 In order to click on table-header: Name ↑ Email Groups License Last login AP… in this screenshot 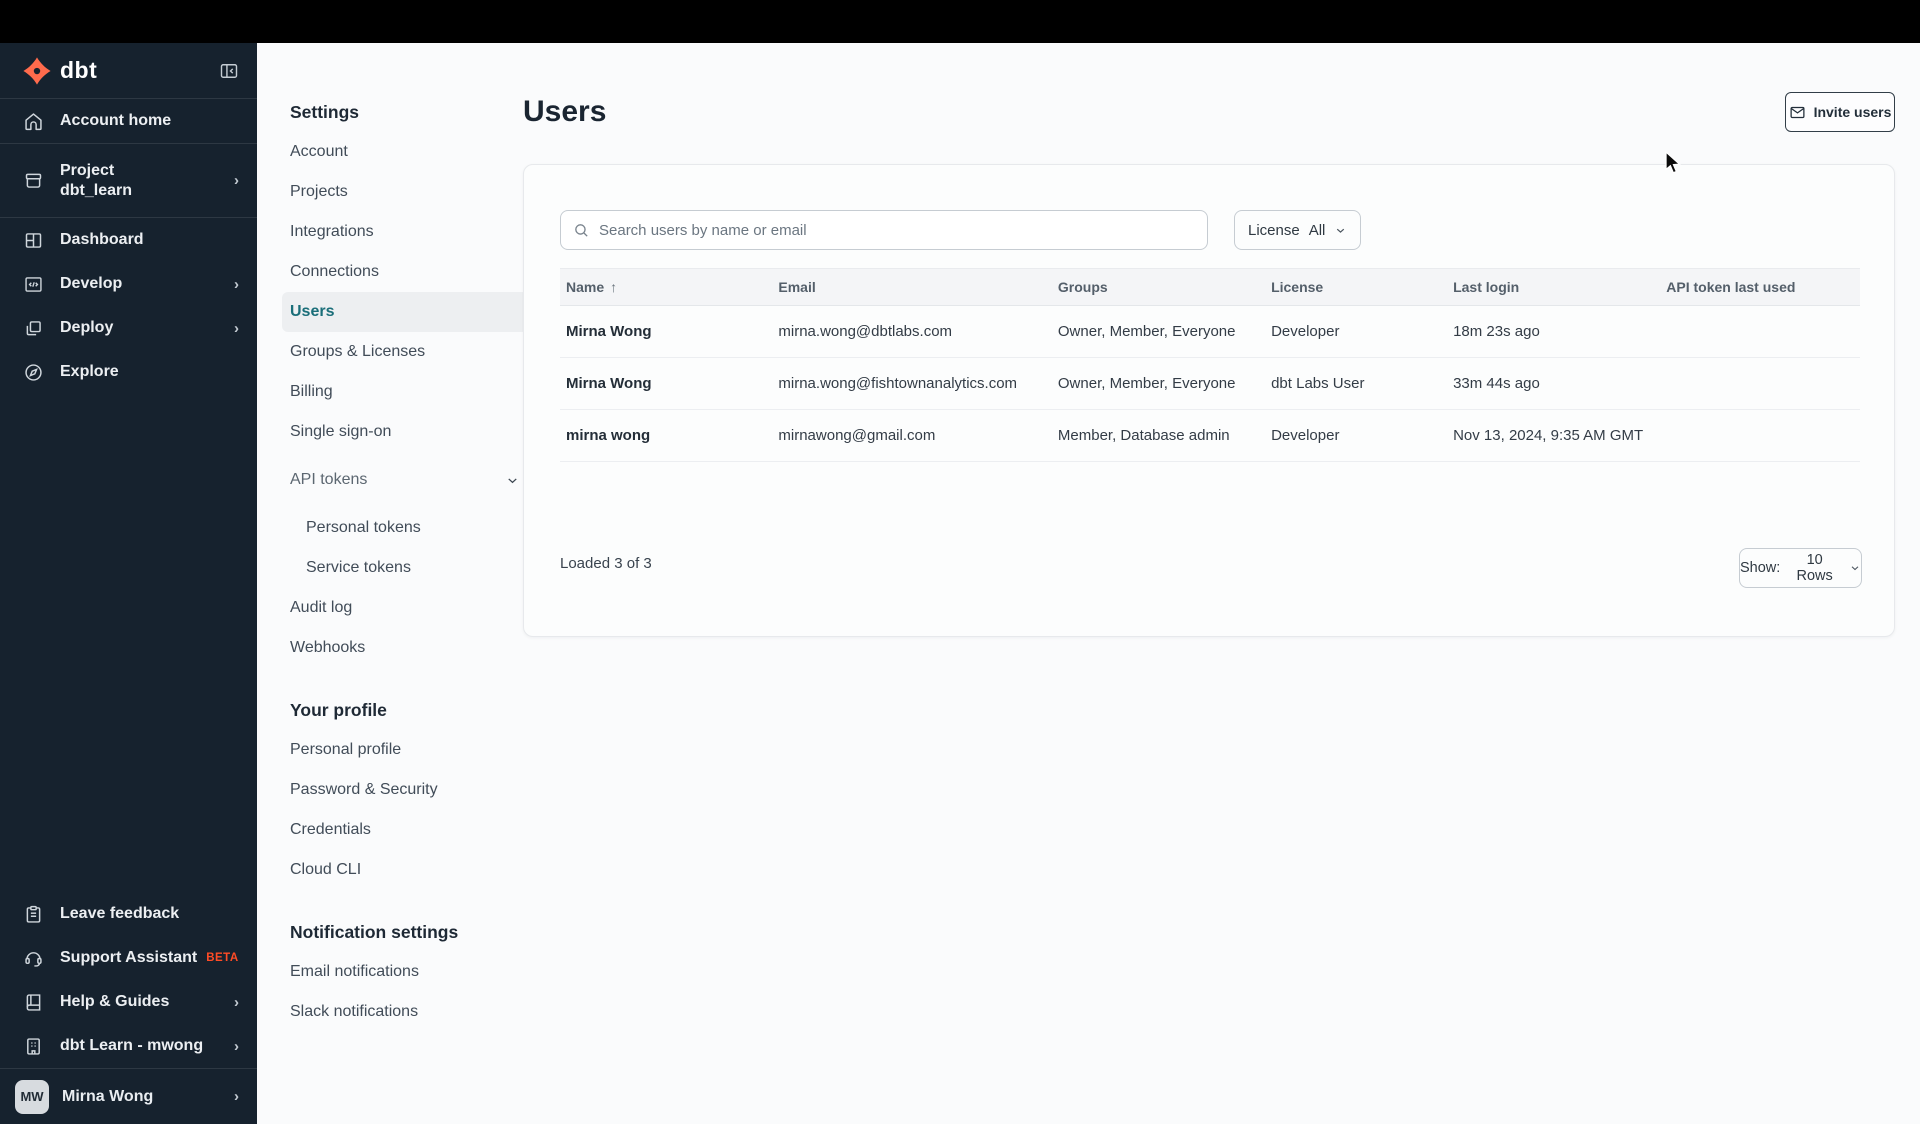, I will do `click(1210, 287)`.